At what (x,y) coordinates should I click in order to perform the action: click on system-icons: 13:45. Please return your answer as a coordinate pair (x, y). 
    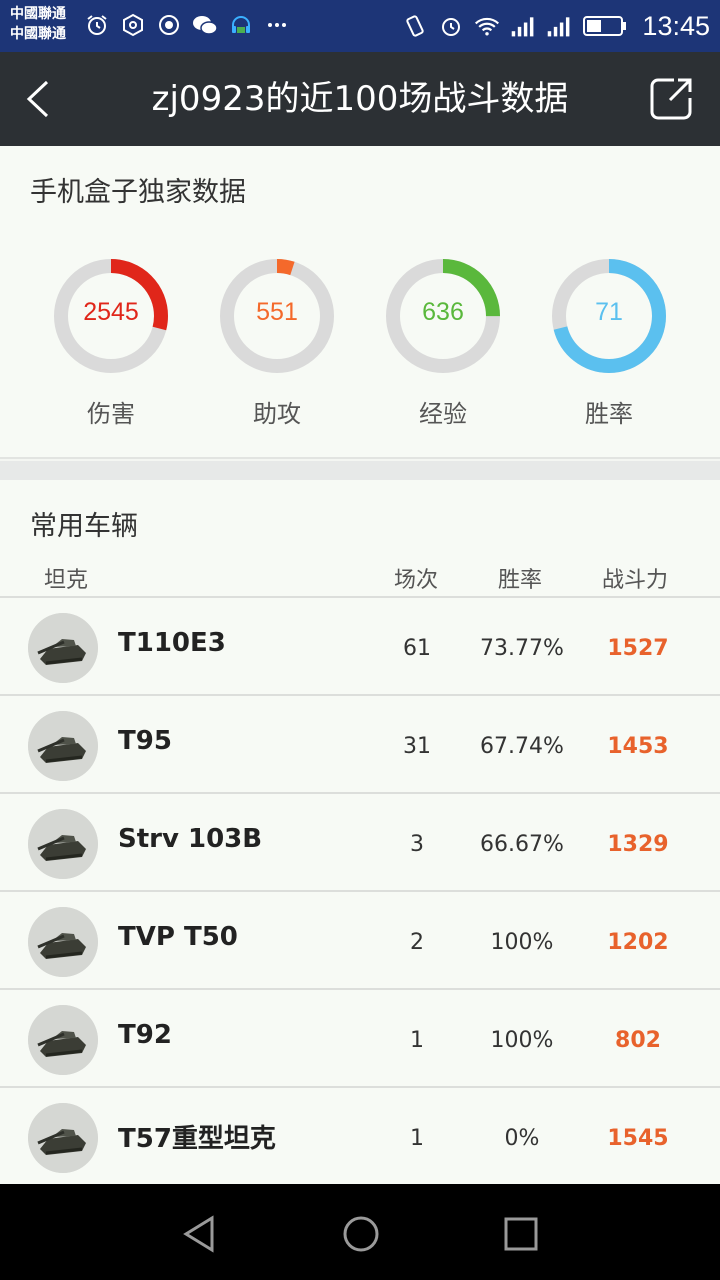
    Looking at the image, I should click on (556, 26).